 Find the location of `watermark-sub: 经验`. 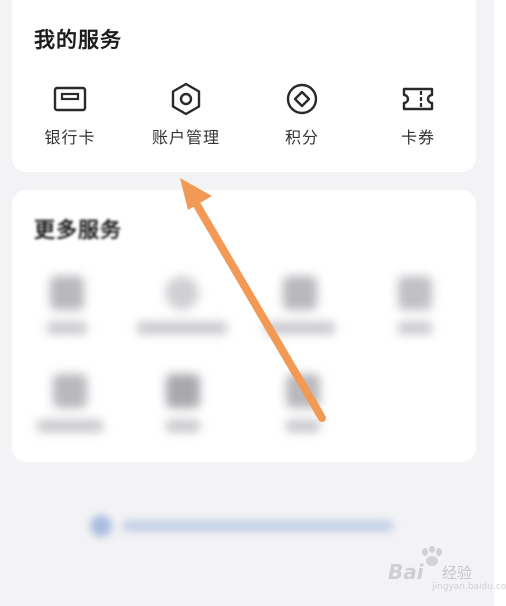

watermark-sub: 经验 is located at coordinates (457, 573).